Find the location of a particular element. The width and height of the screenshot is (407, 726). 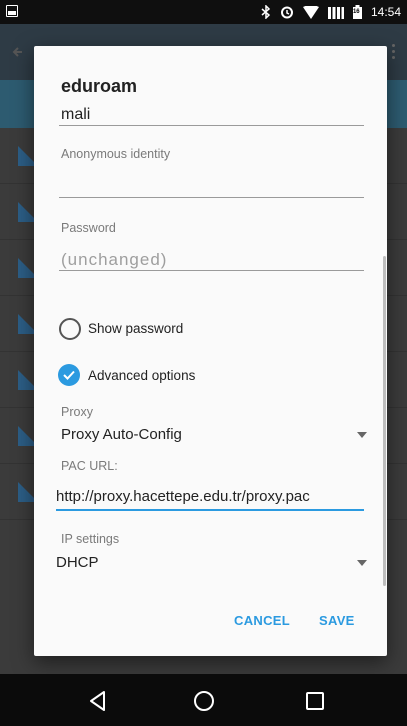

back-icon is located at coordinates (98, 701).